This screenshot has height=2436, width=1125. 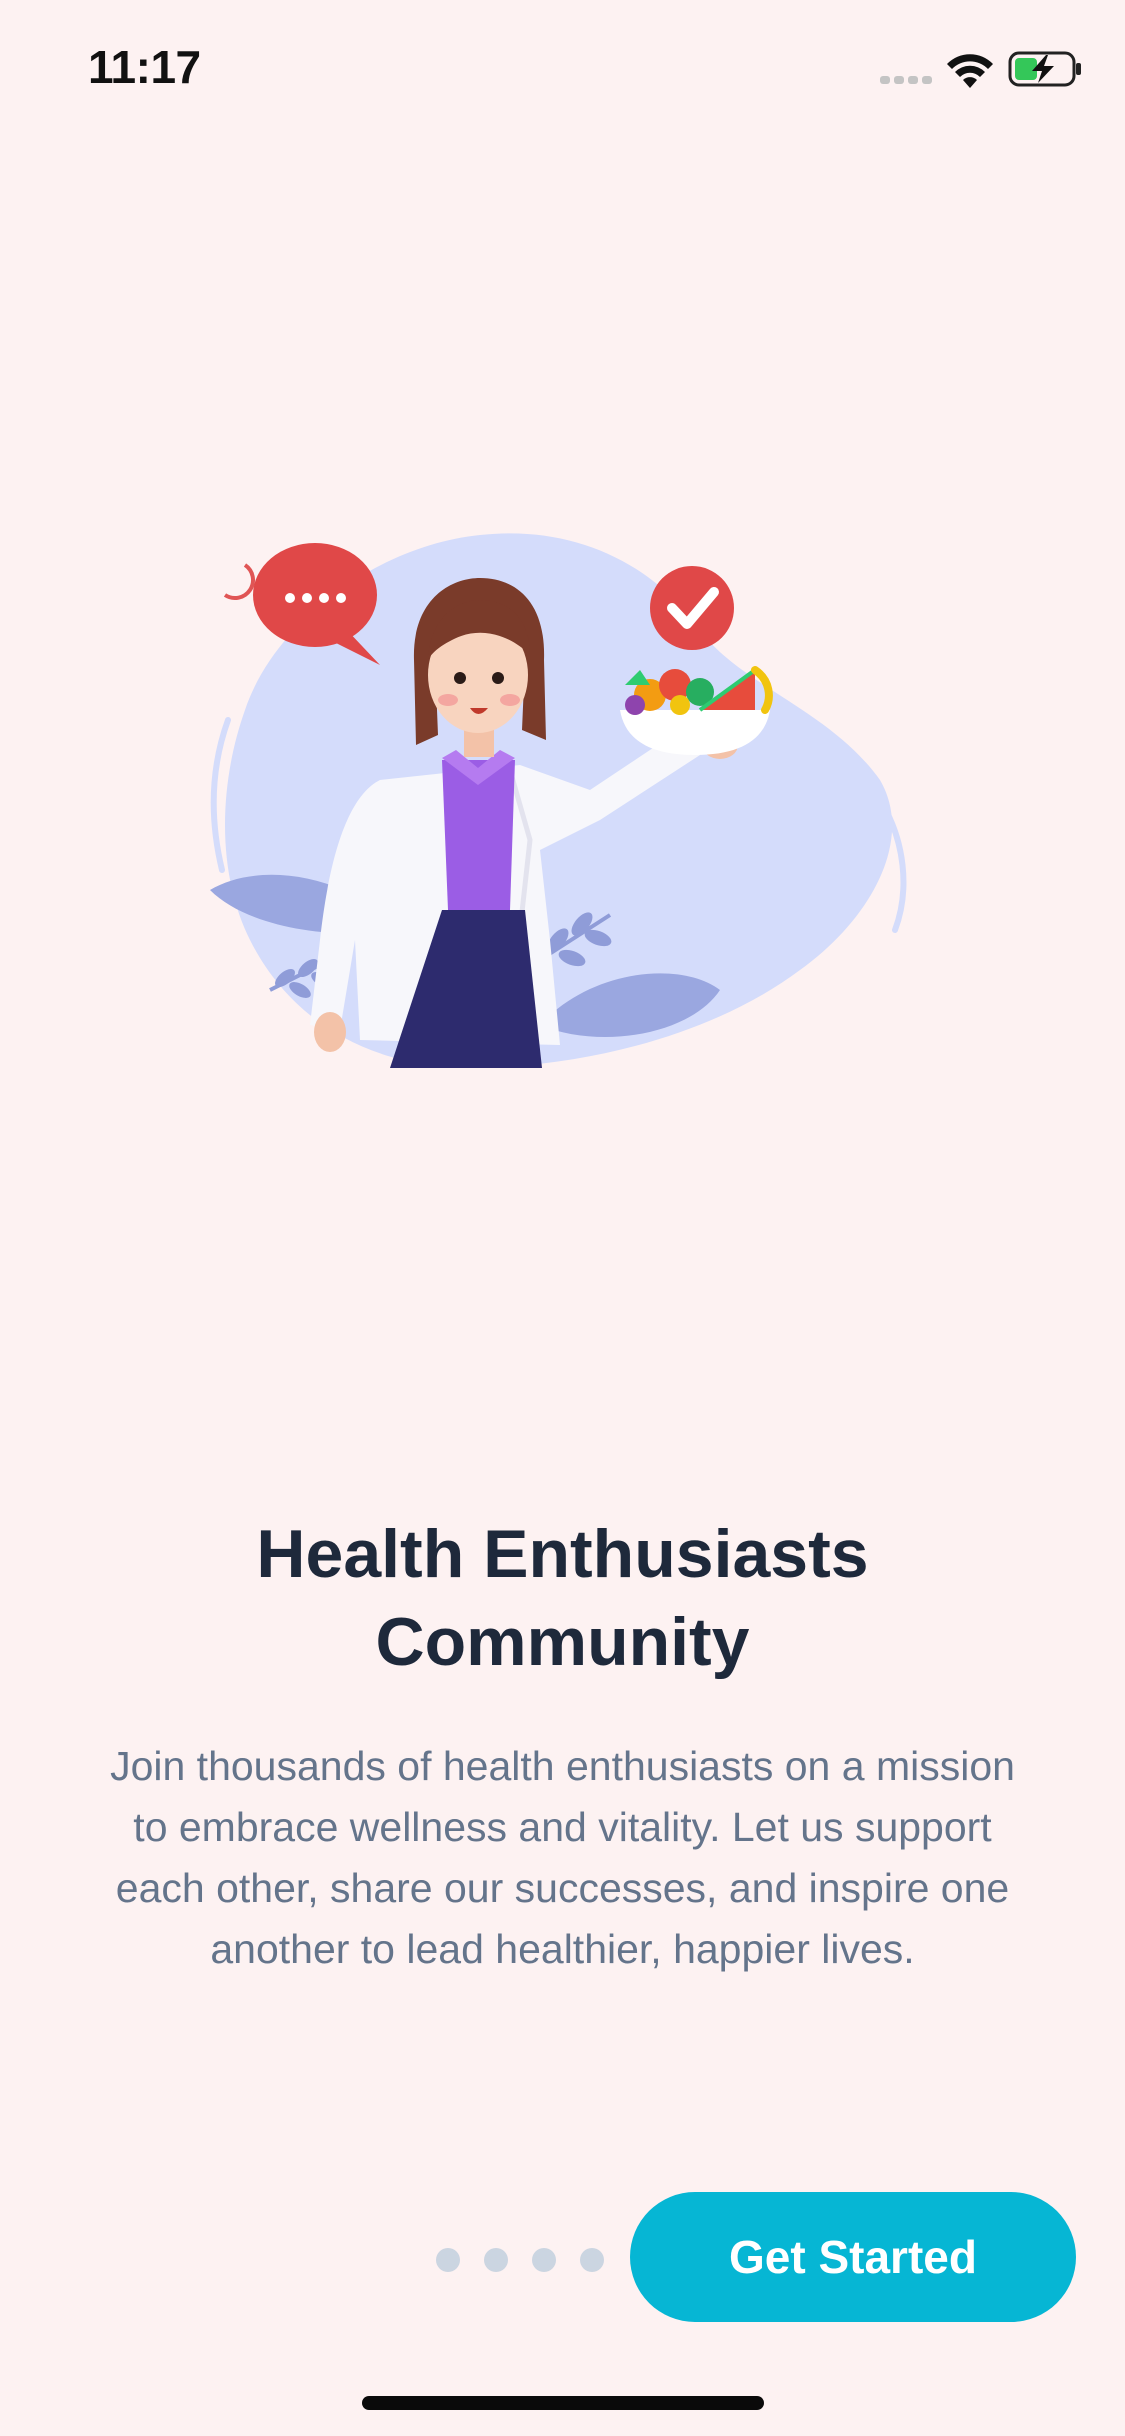 What do you see at coordinates (563, 2403) in the screenshot?
I see `home-indicator` at bounding box center [563, 2403].